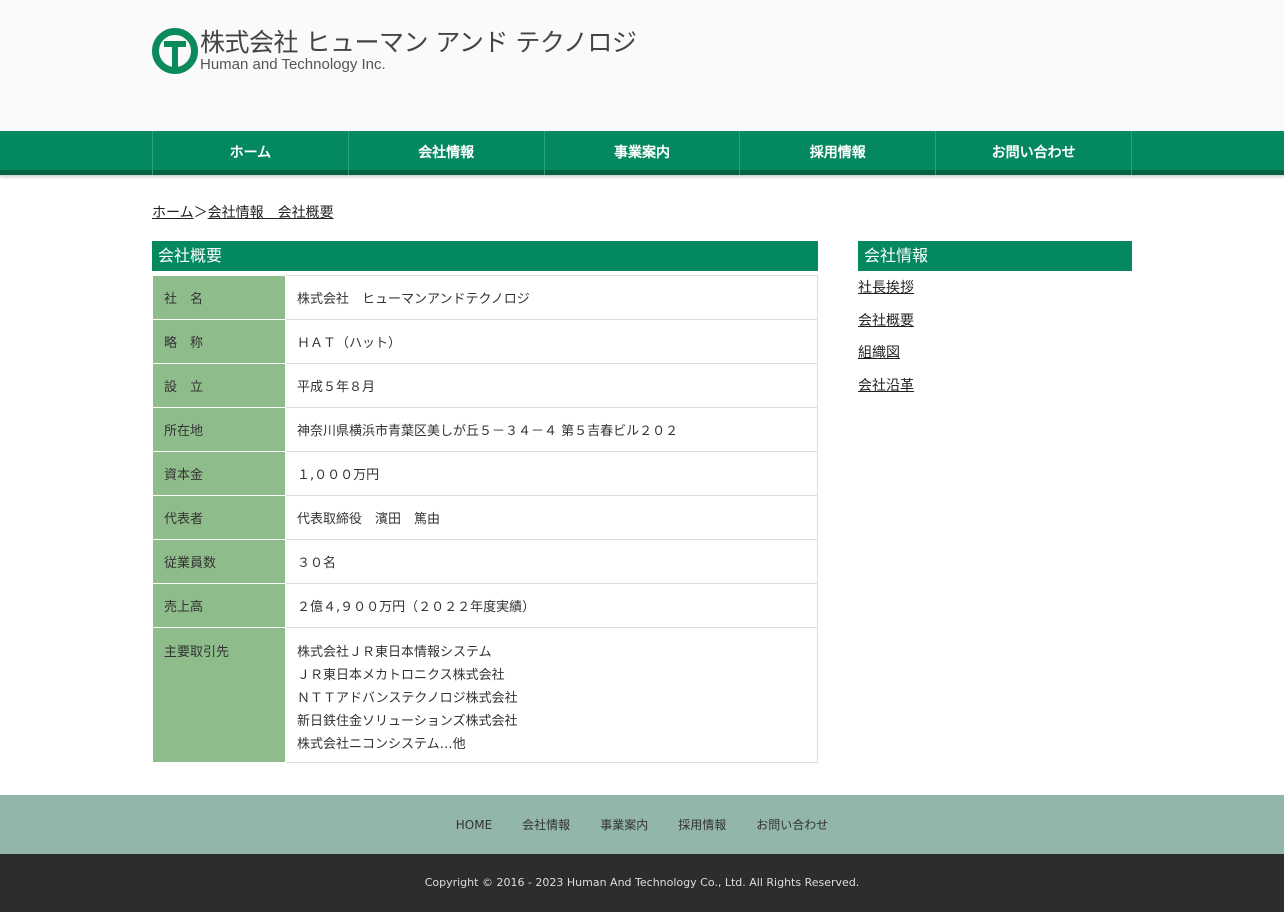 This screenshot has height=912, width=1284. Describe the element at coordinates (551, 297) in the screenshot. I see `row-value: 株式会社 ヒューマンアンドテクノロジ` at that location.